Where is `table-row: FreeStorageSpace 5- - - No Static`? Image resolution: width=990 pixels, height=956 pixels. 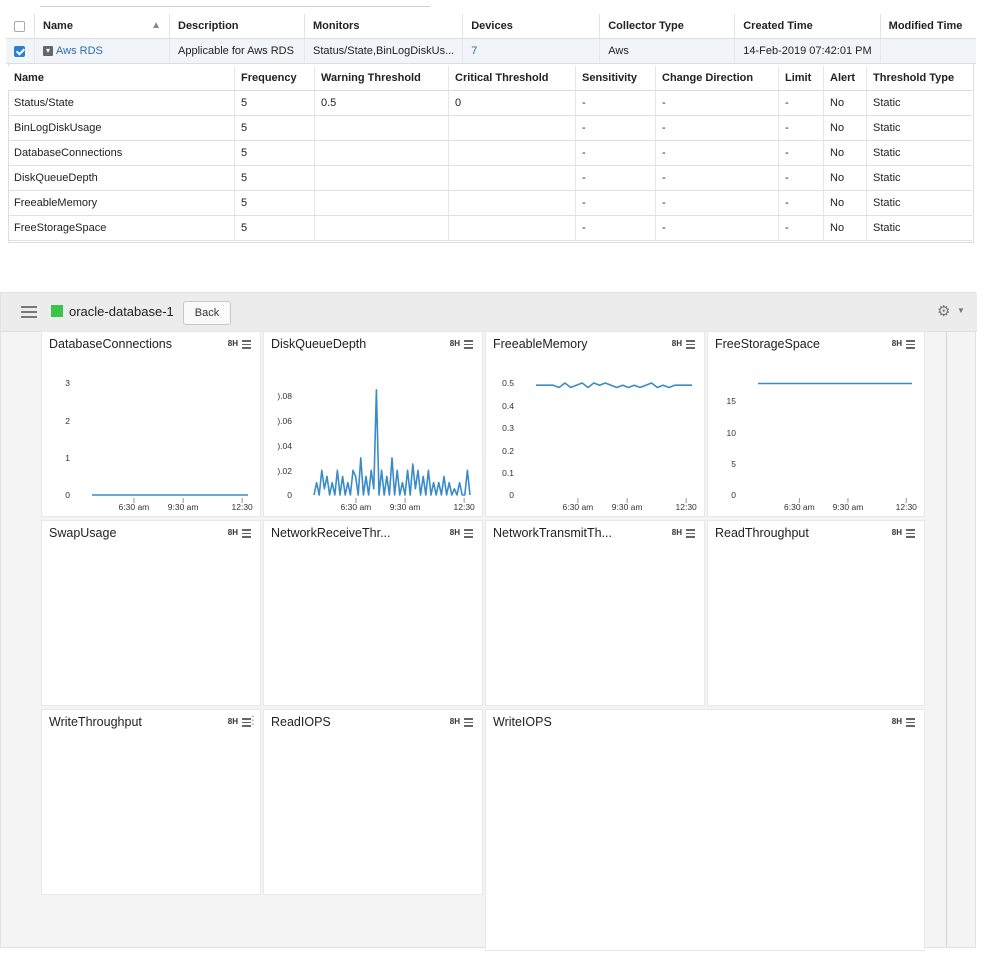
table-row: FreeStorageSpace 5- - - No Static is located at coordinates (490, 228).